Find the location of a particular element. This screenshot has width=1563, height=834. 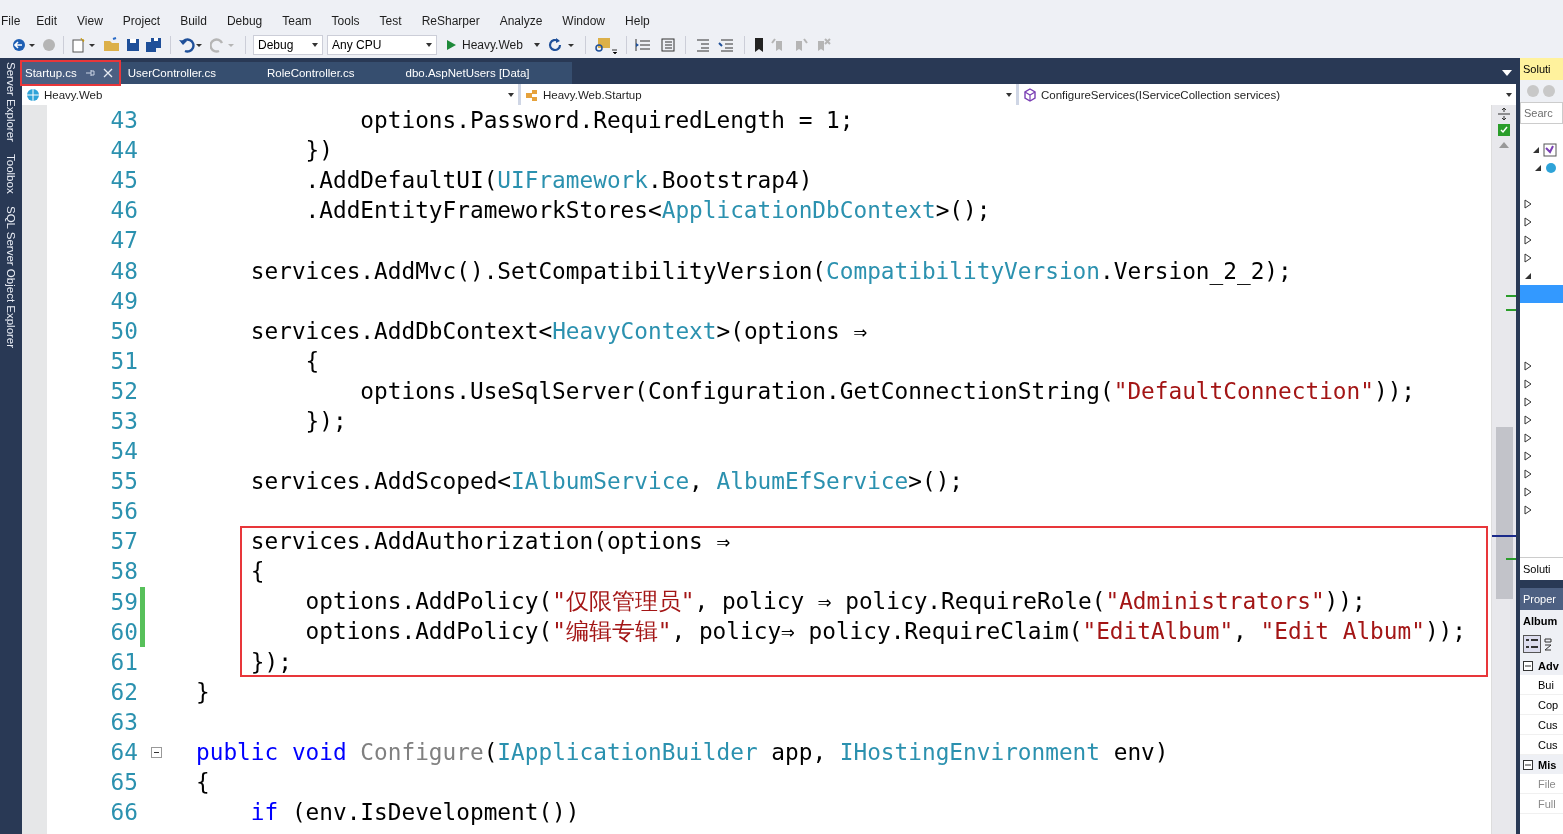

property-group: Mis is located at coordinates (1547, 764).